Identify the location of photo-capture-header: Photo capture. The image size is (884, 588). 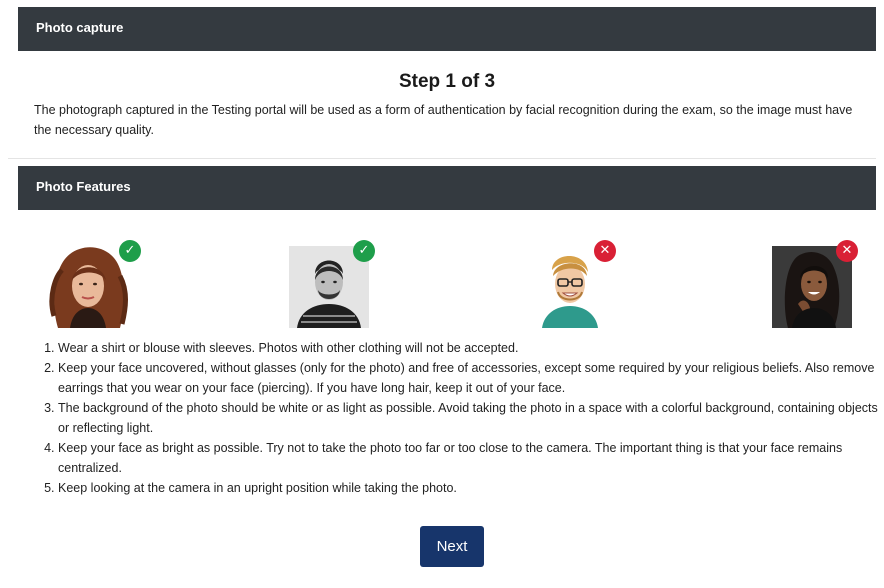
(447, 29).